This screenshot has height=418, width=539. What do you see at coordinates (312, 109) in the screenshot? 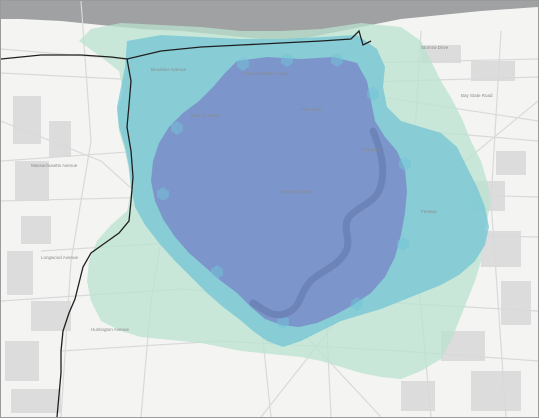
I see `street-label-7: Park Drive` at bounding box center [312, 109].